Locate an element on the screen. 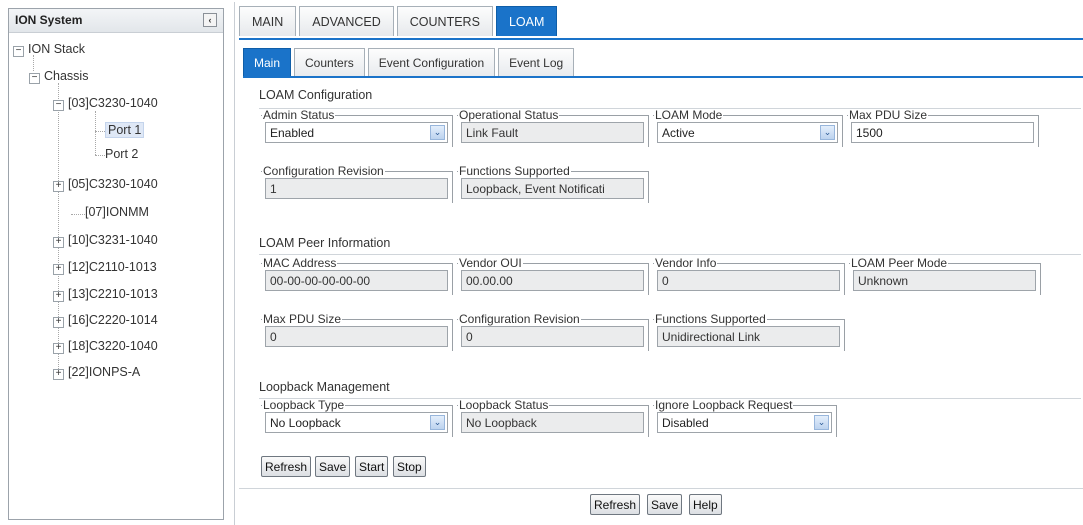  tree-node-port-1: Port 1 is located at coordinates (125, 130).